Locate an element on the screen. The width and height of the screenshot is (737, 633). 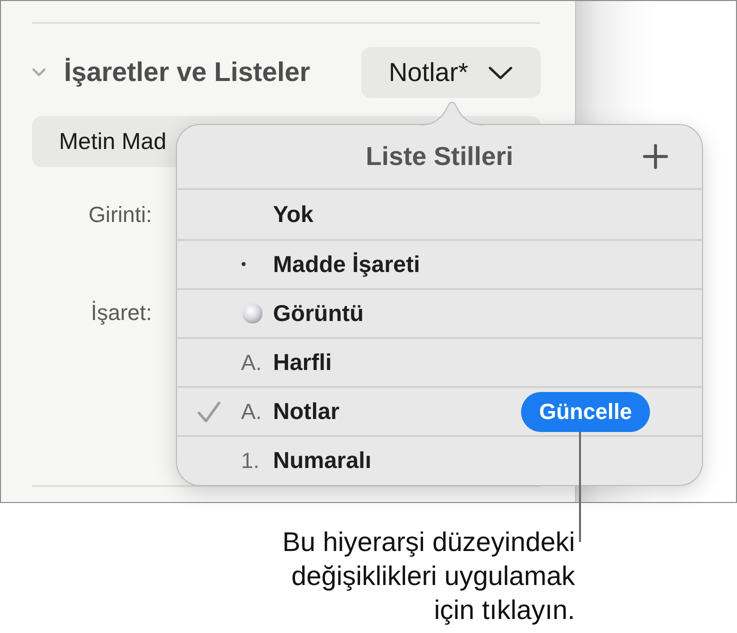
sphere-icon is located at coordinates (252, 313).